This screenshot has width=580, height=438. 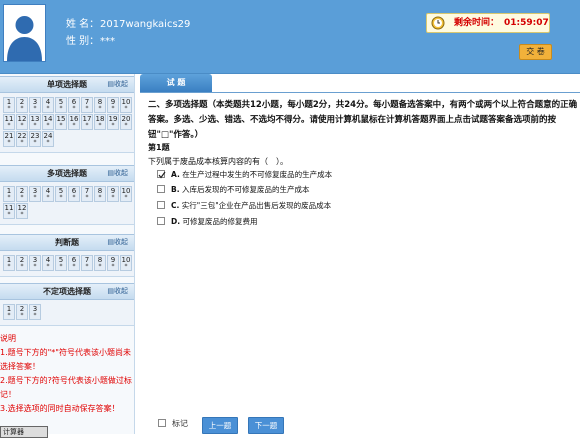 I want to click on answer-option-b: B. 入库后发现的不可修复废品的生产成本, so click(x=233, y=191).